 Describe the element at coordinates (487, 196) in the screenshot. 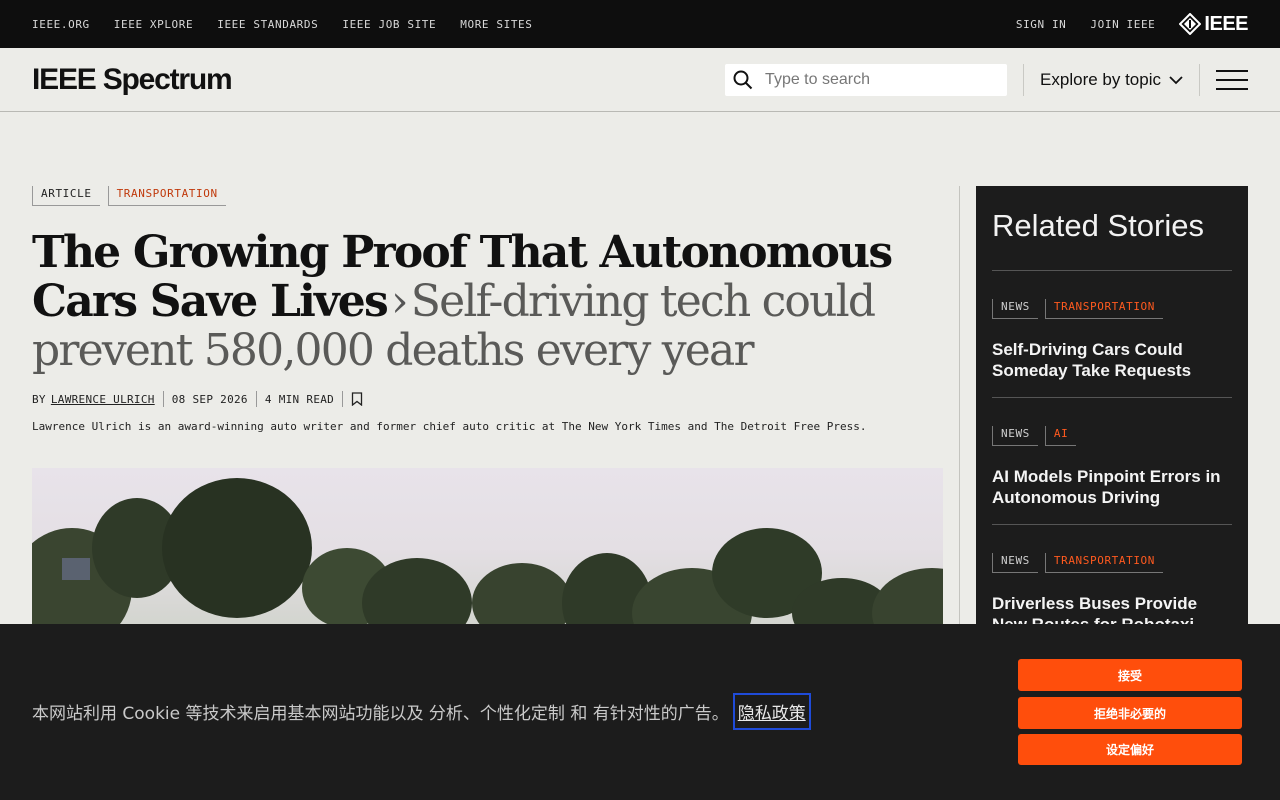

I see `article-tags: ARTICLE TRANSPORTATION` at that location.